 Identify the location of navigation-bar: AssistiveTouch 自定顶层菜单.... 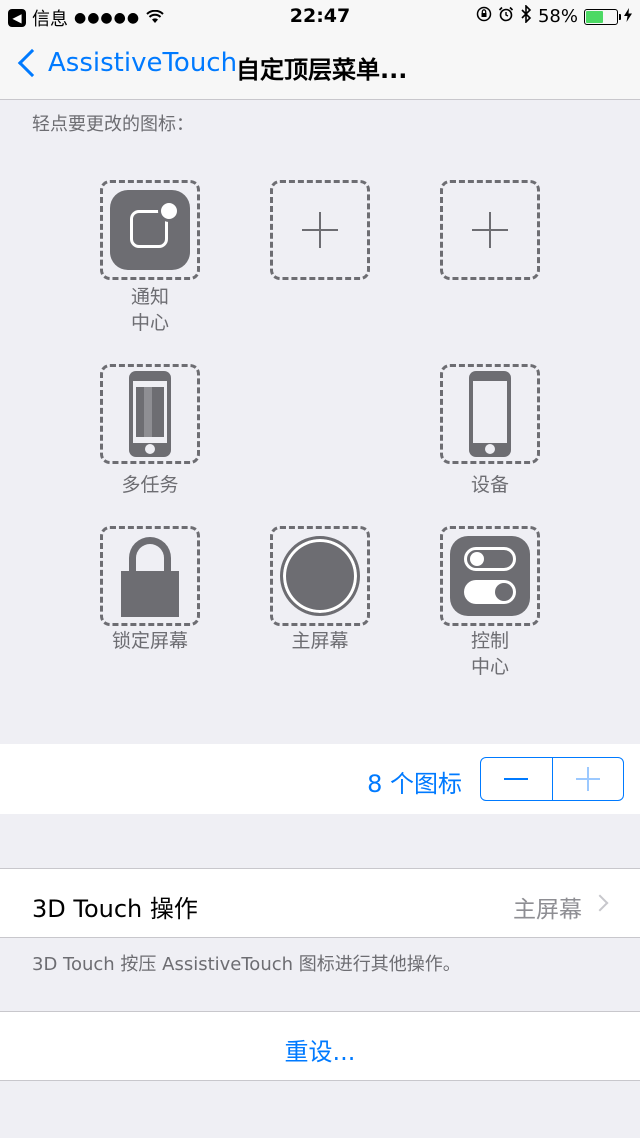
(320, 66).